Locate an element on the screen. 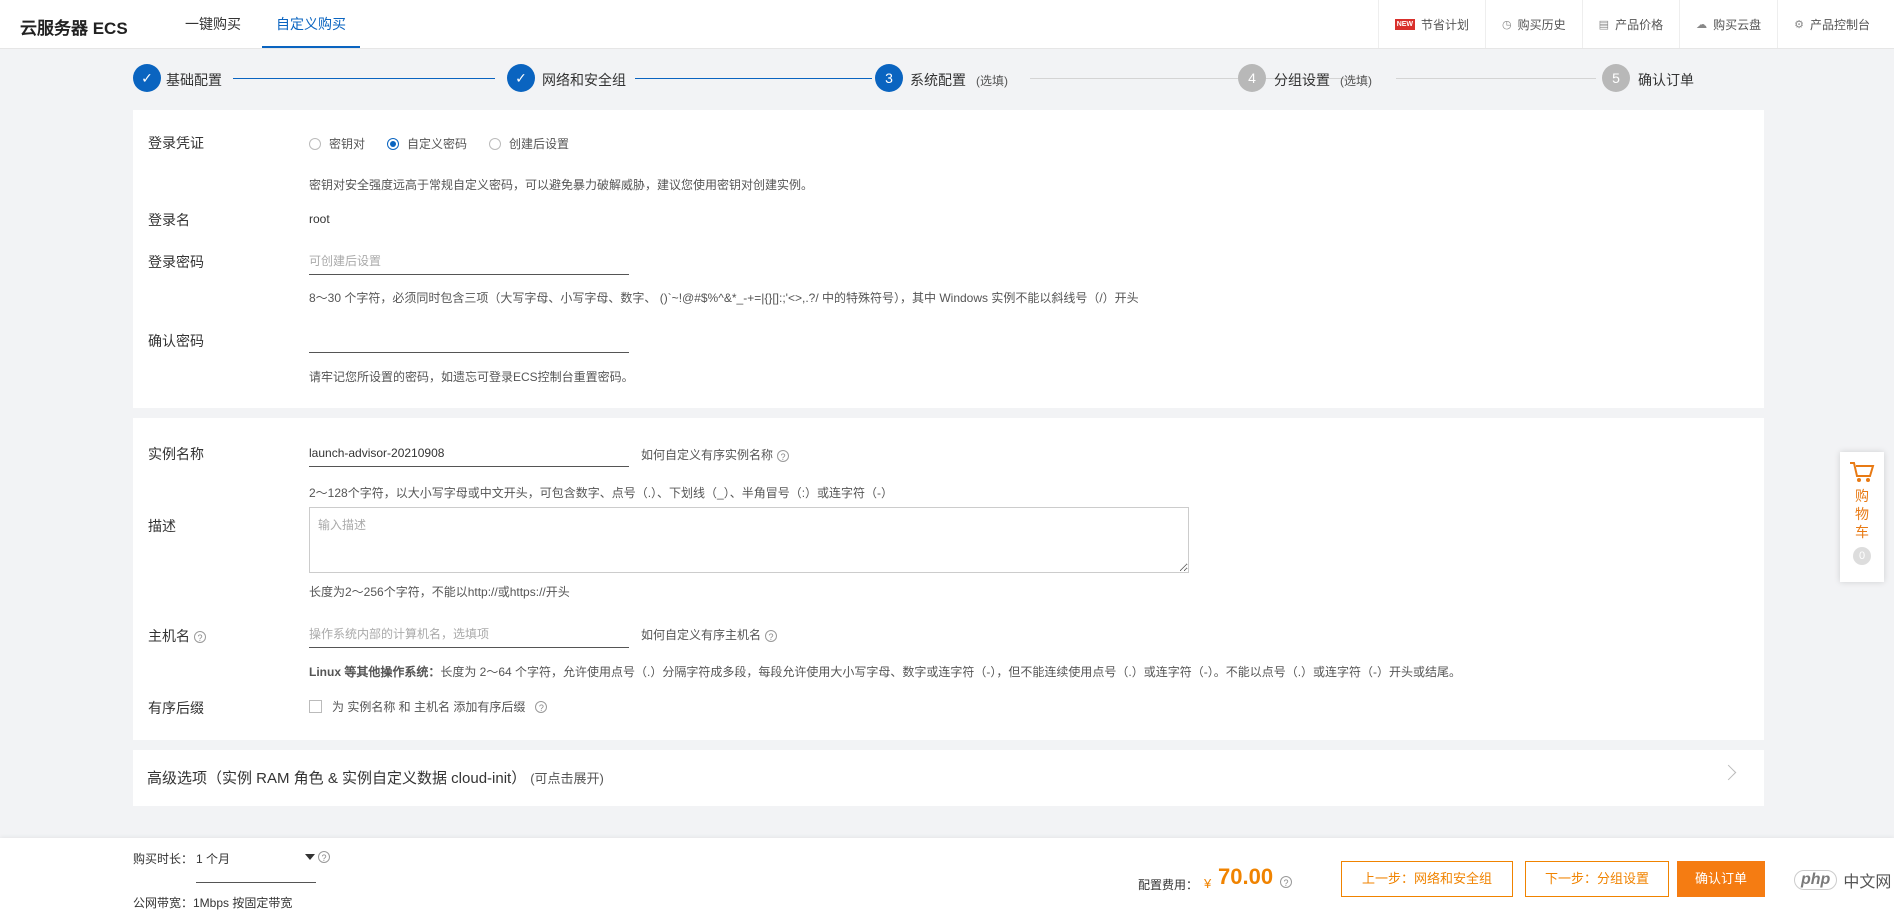  buy-disk-label: 购买云盘 is located at coordinates (1737, 24).